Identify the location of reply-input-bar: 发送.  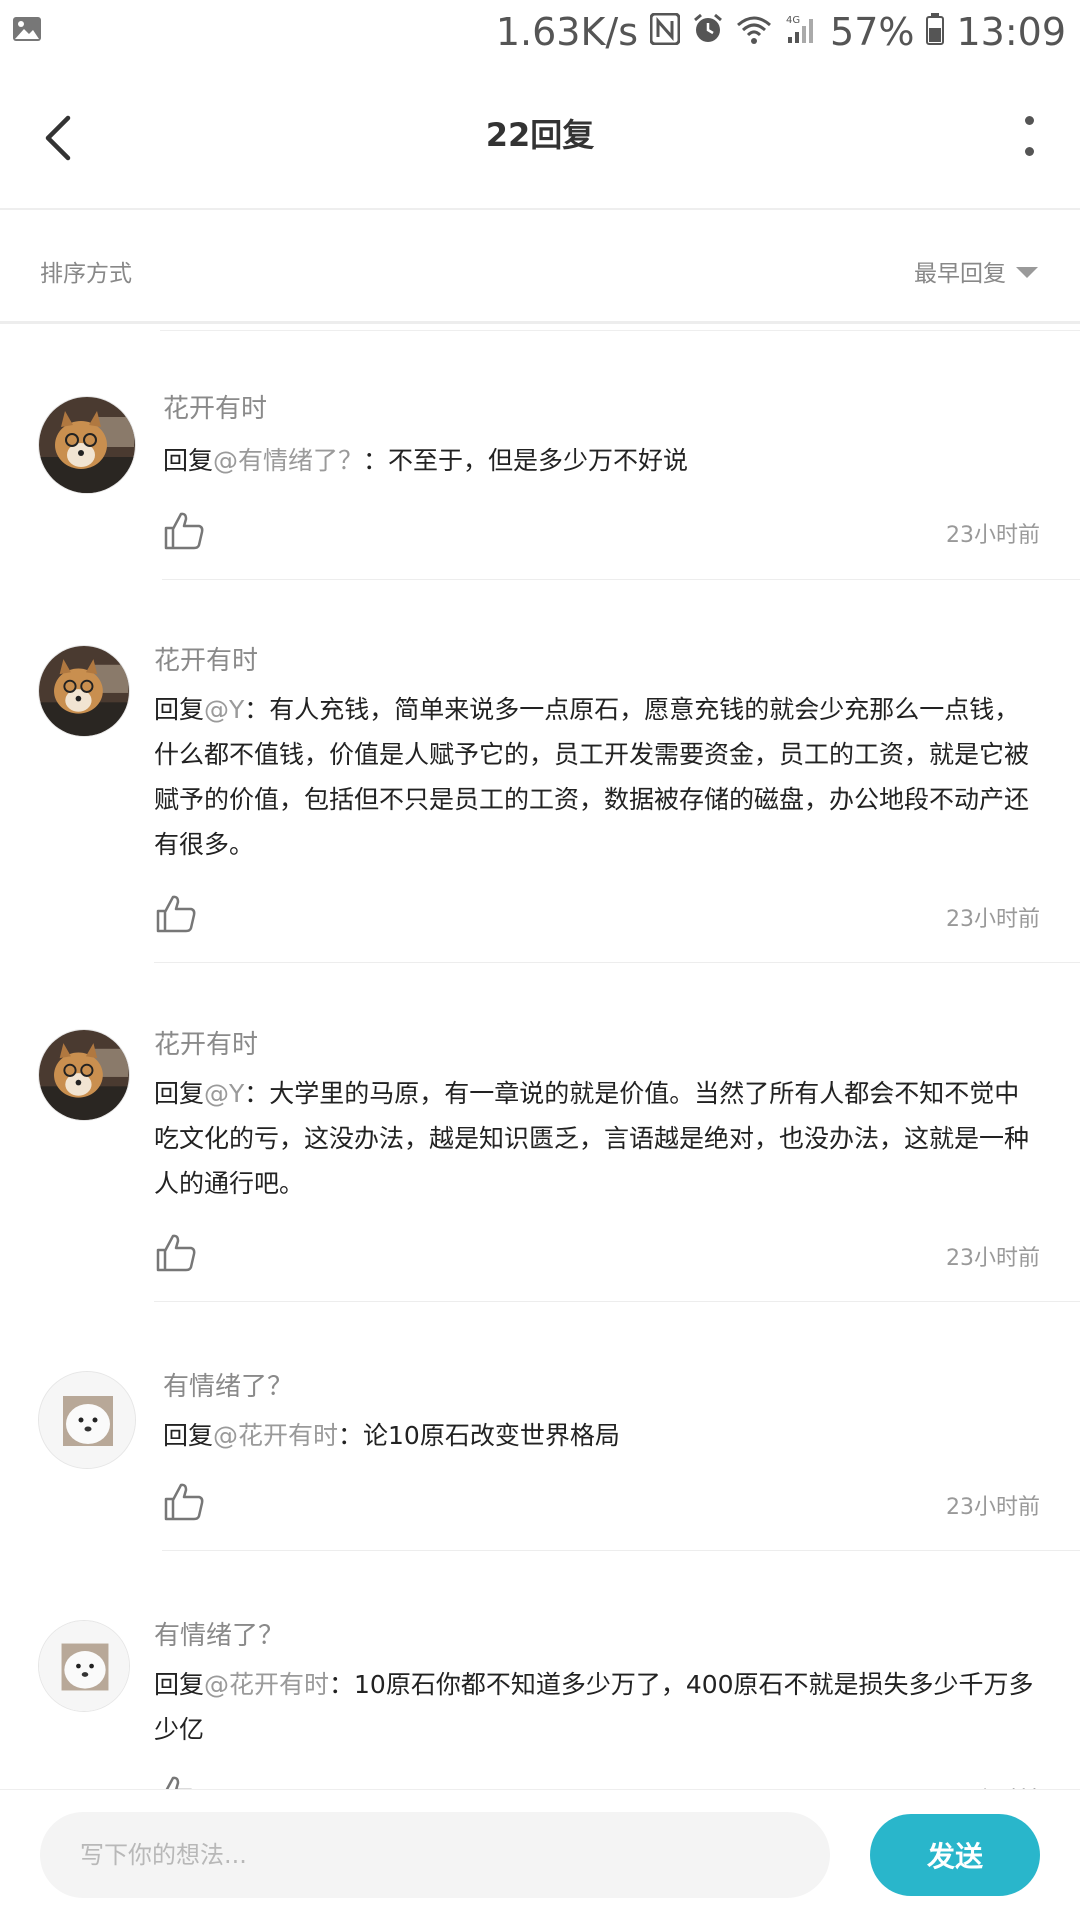
(540, 1854).